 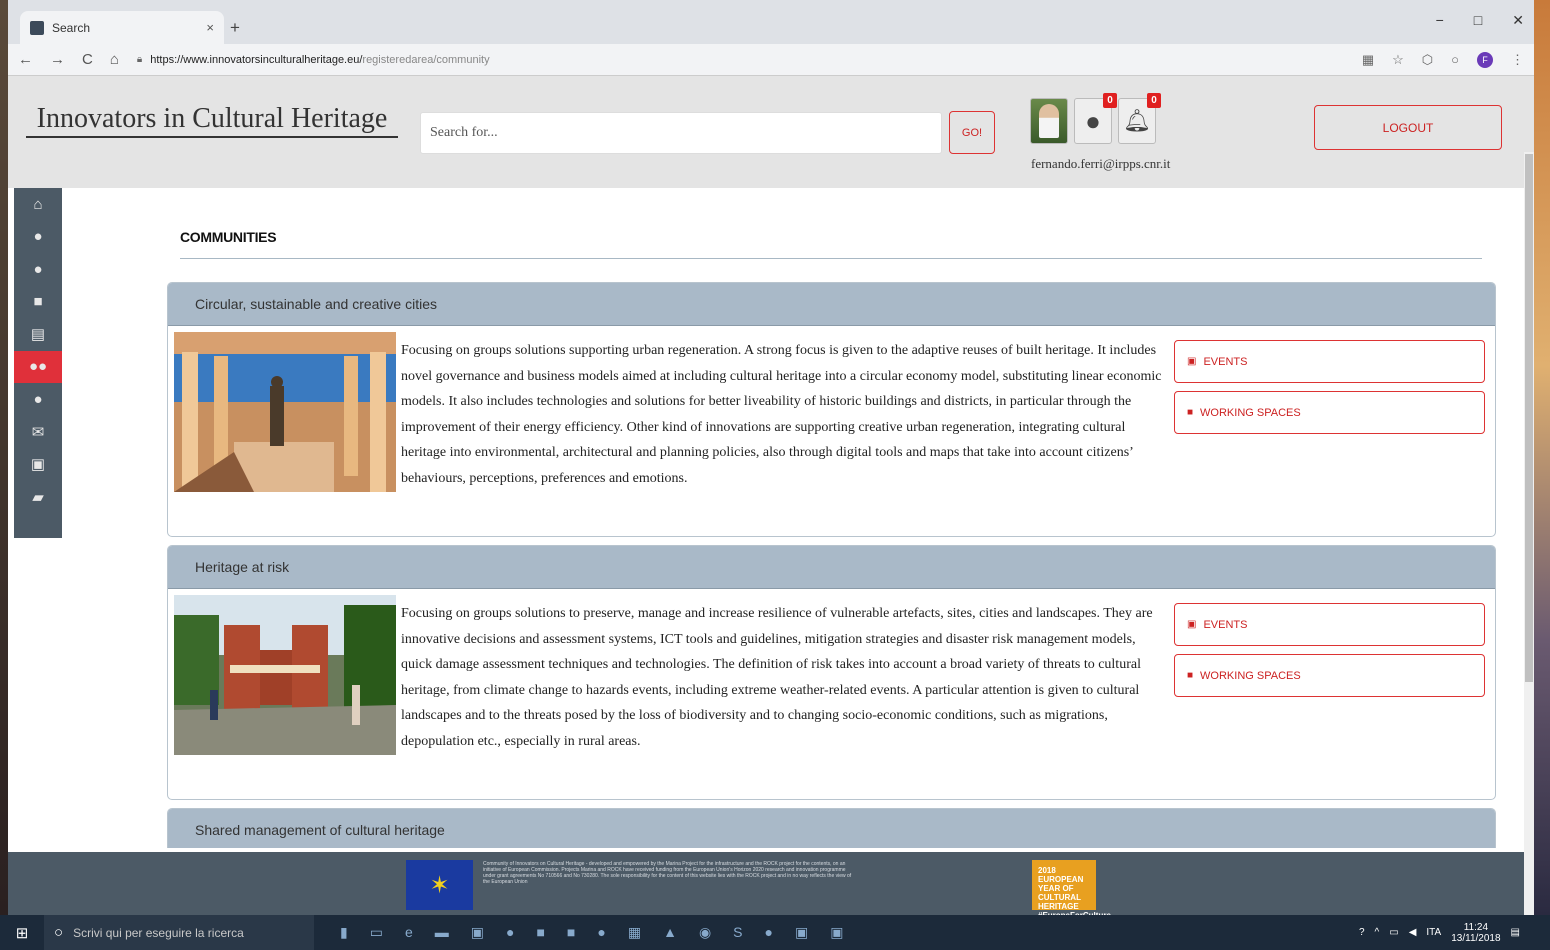 I want to click on reload-icon: C, so click(x=87, y=59).